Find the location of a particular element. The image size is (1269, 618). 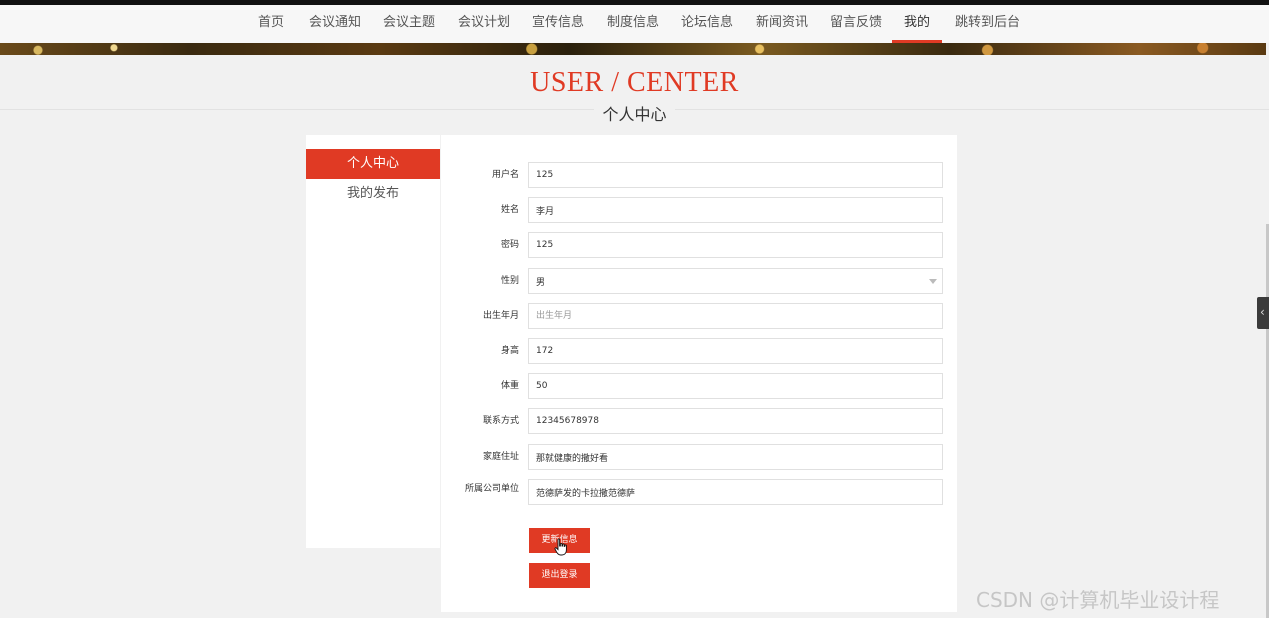

username-label: 用户名 is located at coordinates (505, 175).